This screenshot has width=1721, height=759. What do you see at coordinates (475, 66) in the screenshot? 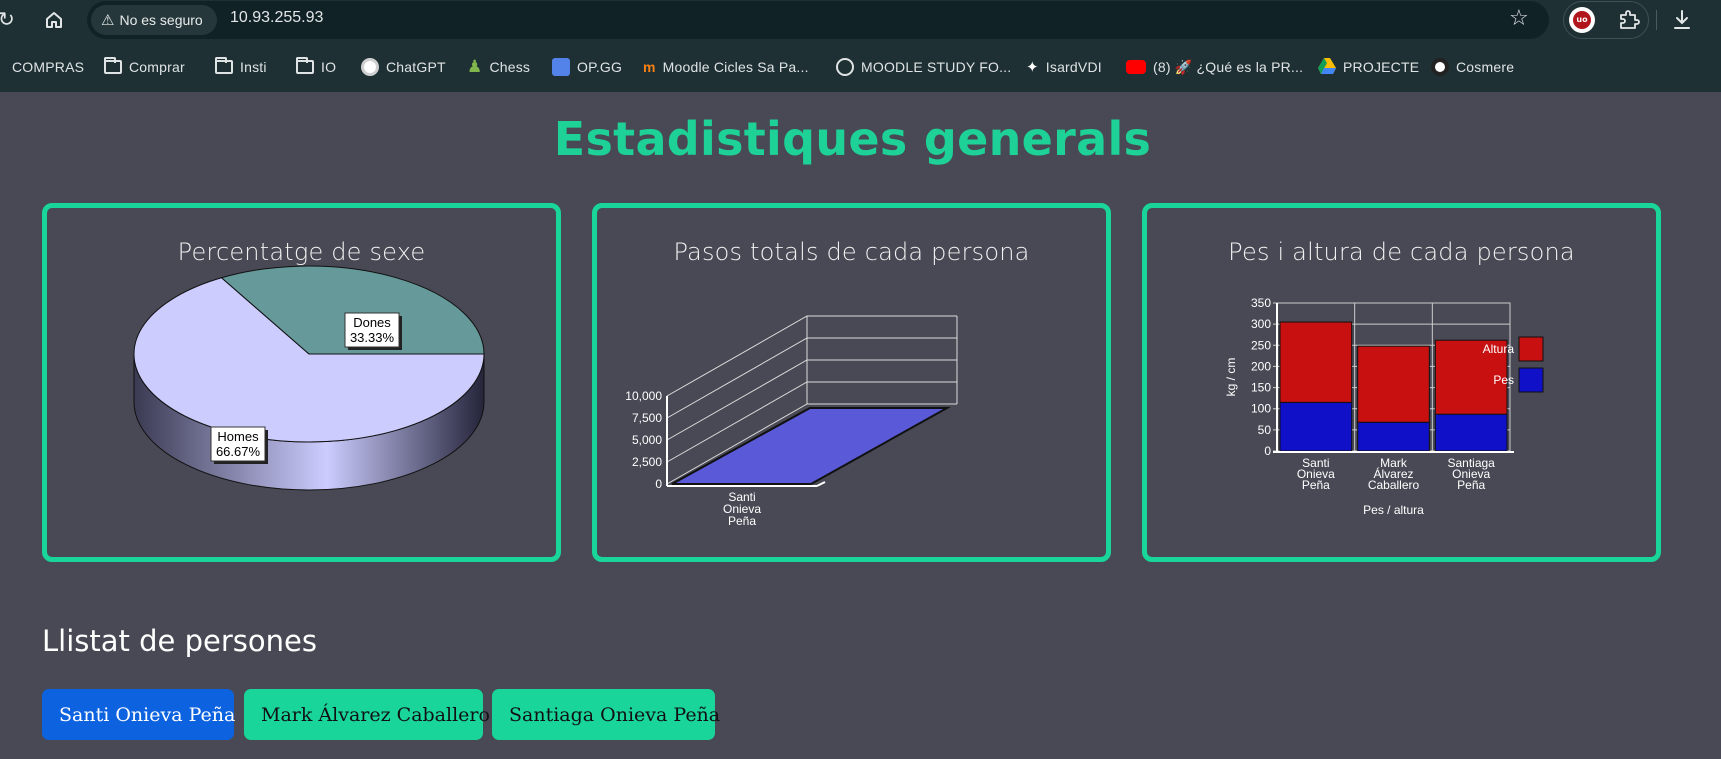
I see `chess-pawn-icon: ♟` at bounding box center [475, 66].